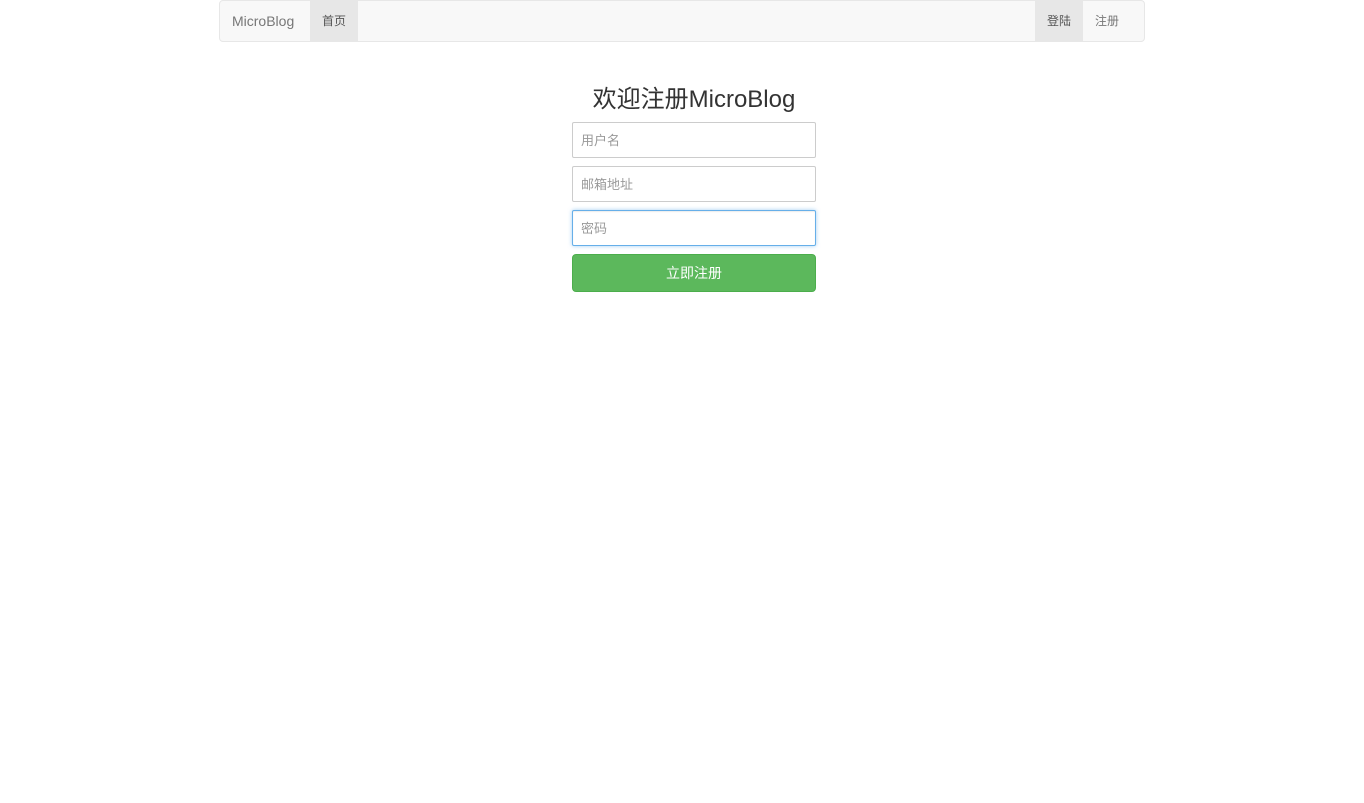 Image resolution: width=1364 pixels, height=803 pixels. I want to click on nav-item-login: 登陆, so click(1058, 21).